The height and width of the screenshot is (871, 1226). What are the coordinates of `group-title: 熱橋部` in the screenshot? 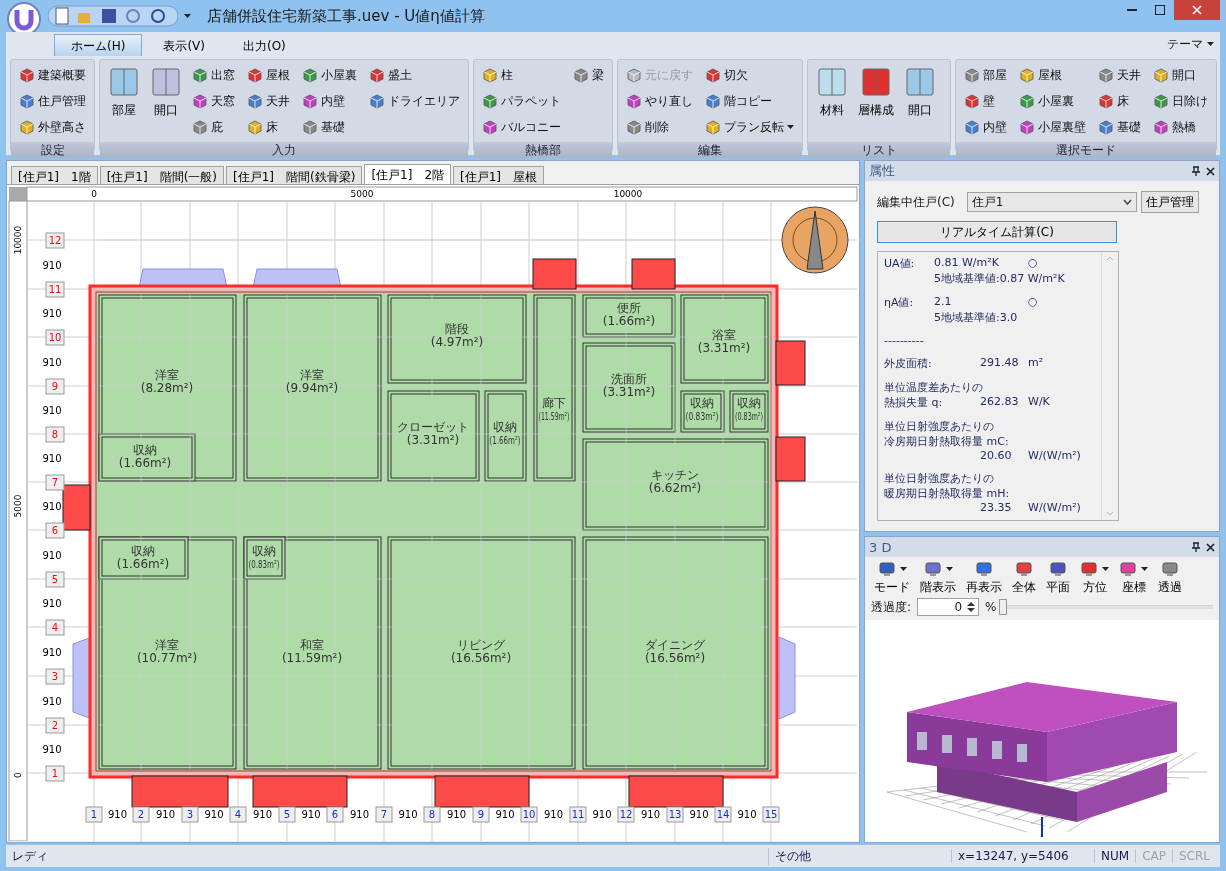 It's located at (543, 150).